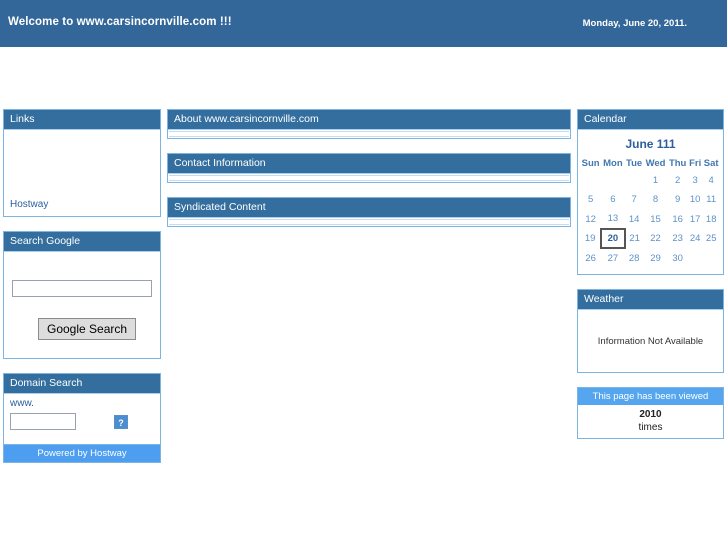  Describe the element at coordinates (121, 422) in the screenshot. I see `broken-image-icon: ?` at that location.